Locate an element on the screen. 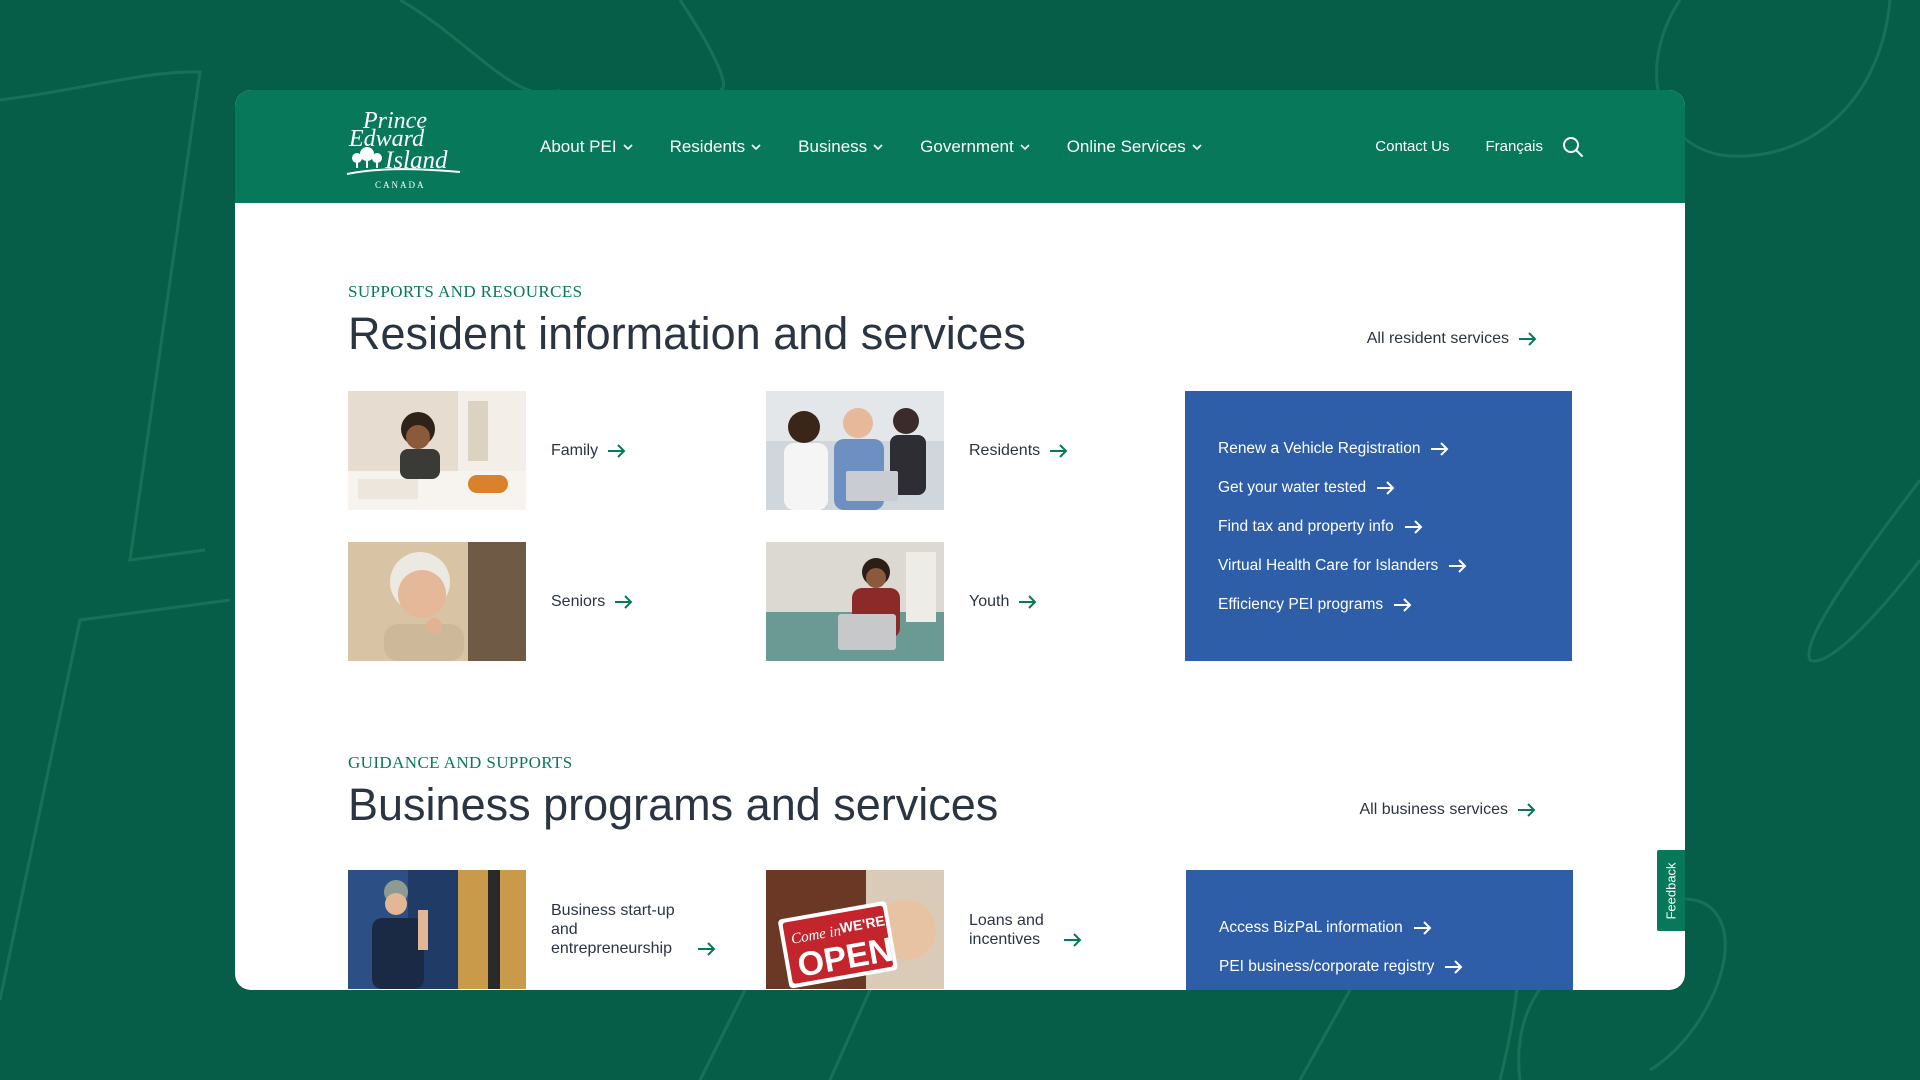 The image size is (1920, 1080). feedback-tab: Feedback is located at coordinates (1670, 890).